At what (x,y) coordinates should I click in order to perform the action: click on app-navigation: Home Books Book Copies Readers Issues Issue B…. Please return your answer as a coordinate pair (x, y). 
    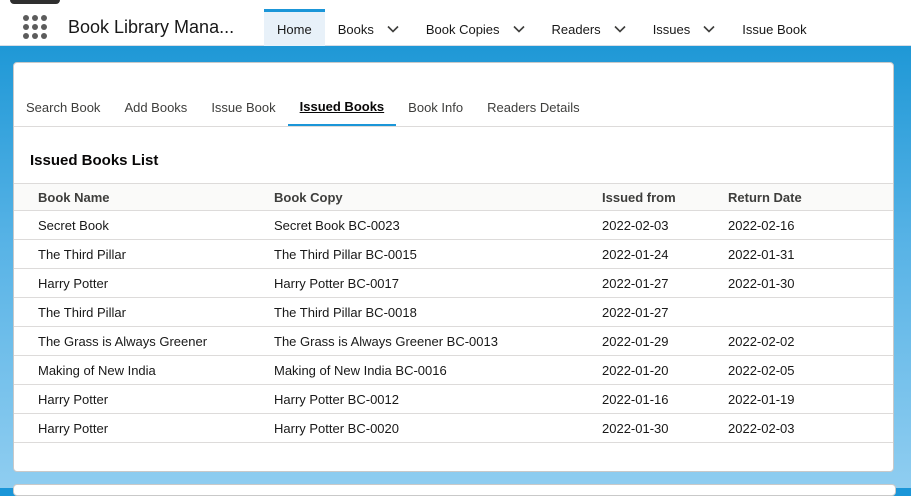
    Looking at the image, I should click on (542, 27).